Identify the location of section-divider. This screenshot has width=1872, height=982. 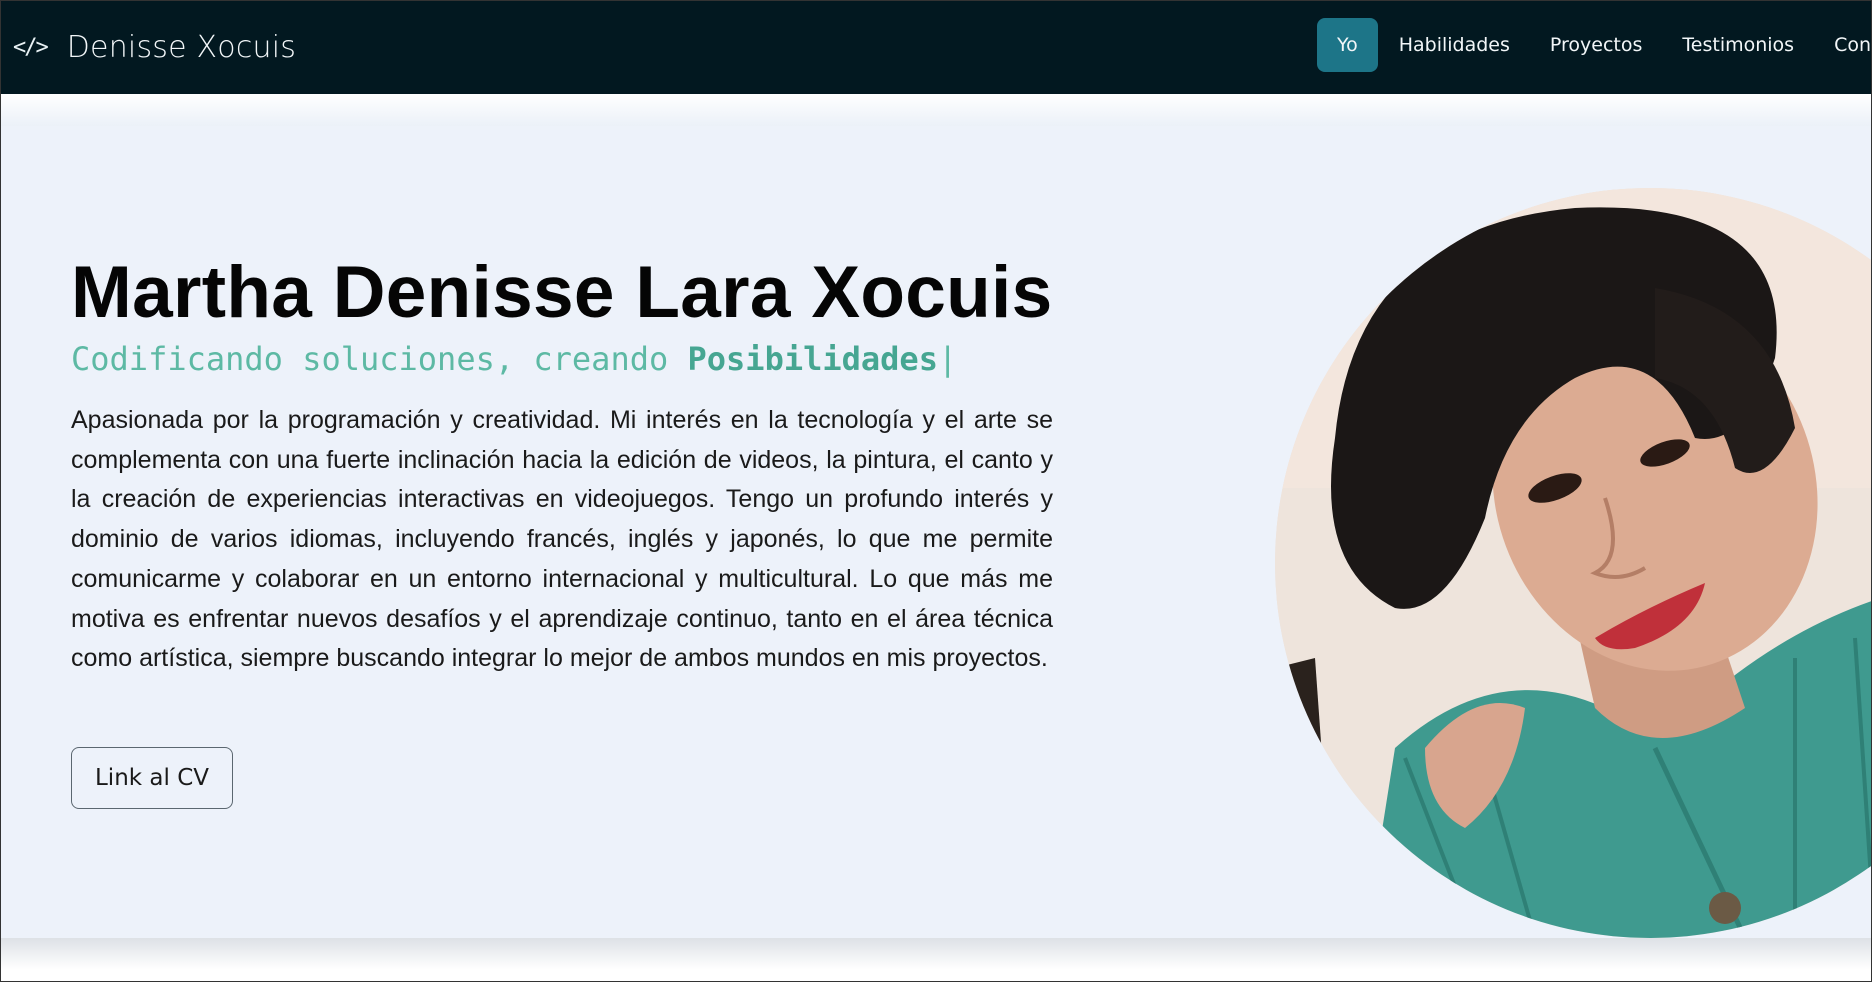
(936, 959).